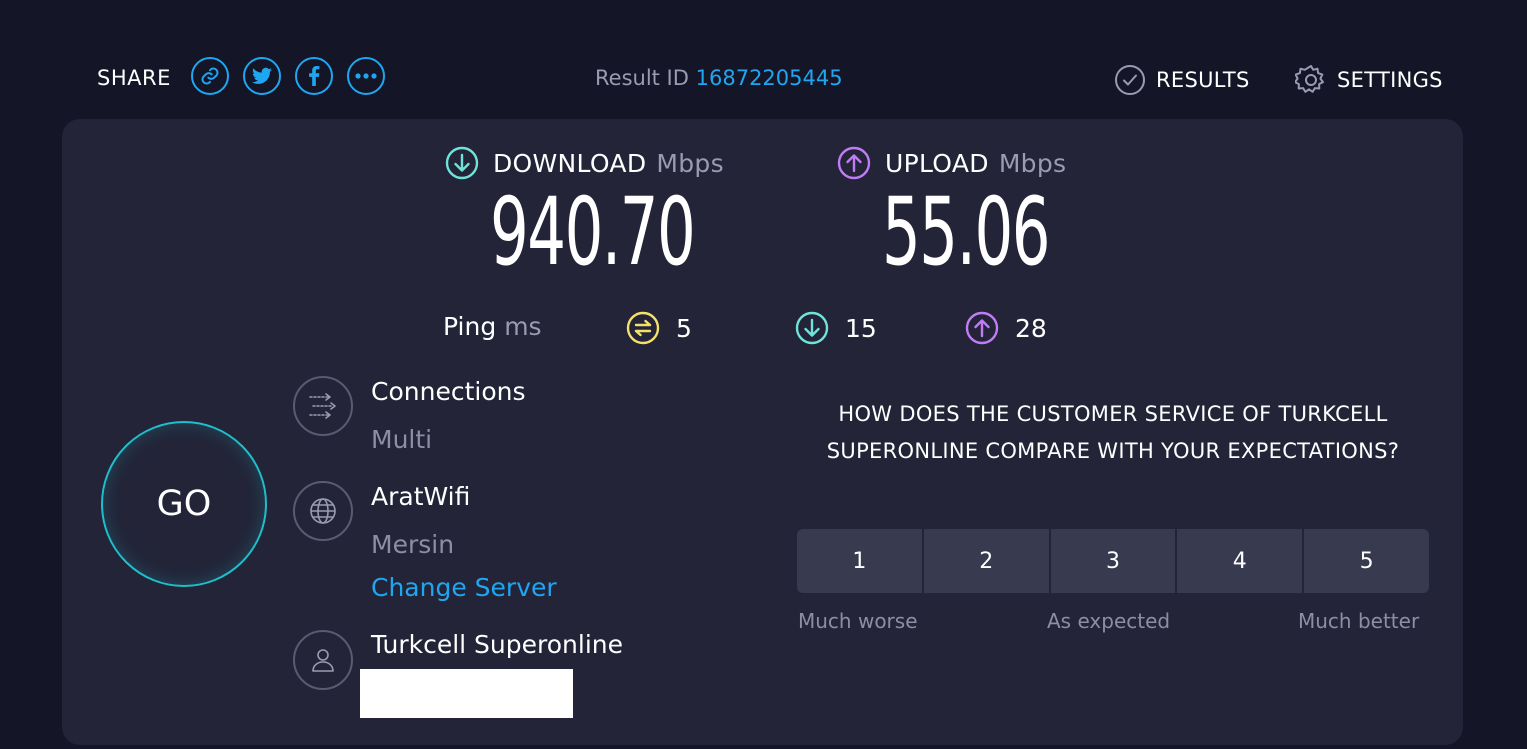 The image size is (1527, 749). Describe the element at coordinates (1031, 328) in the screenshot. I see `ping-upload-value: 28` at that location.